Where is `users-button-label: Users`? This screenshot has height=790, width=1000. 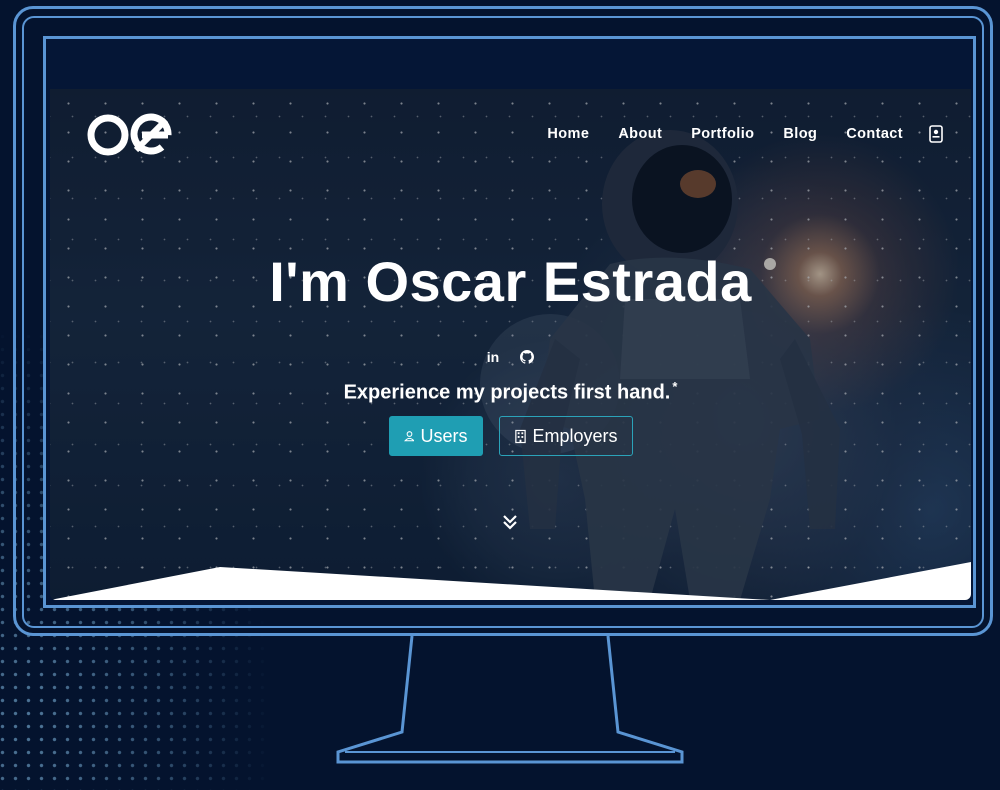
users-button-label: Users is located at coordinates (444, 435).